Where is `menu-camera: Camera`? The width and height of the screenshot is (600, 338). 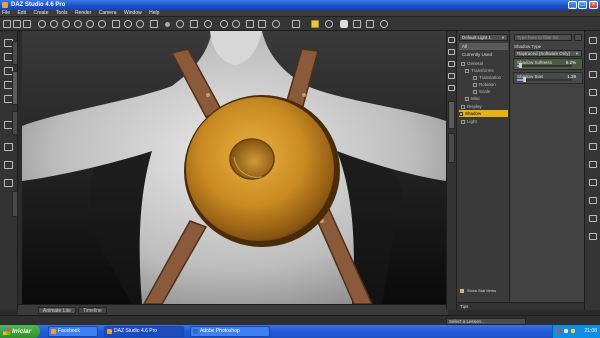 menu-camera: Camera is located at coordinates (108, 13).